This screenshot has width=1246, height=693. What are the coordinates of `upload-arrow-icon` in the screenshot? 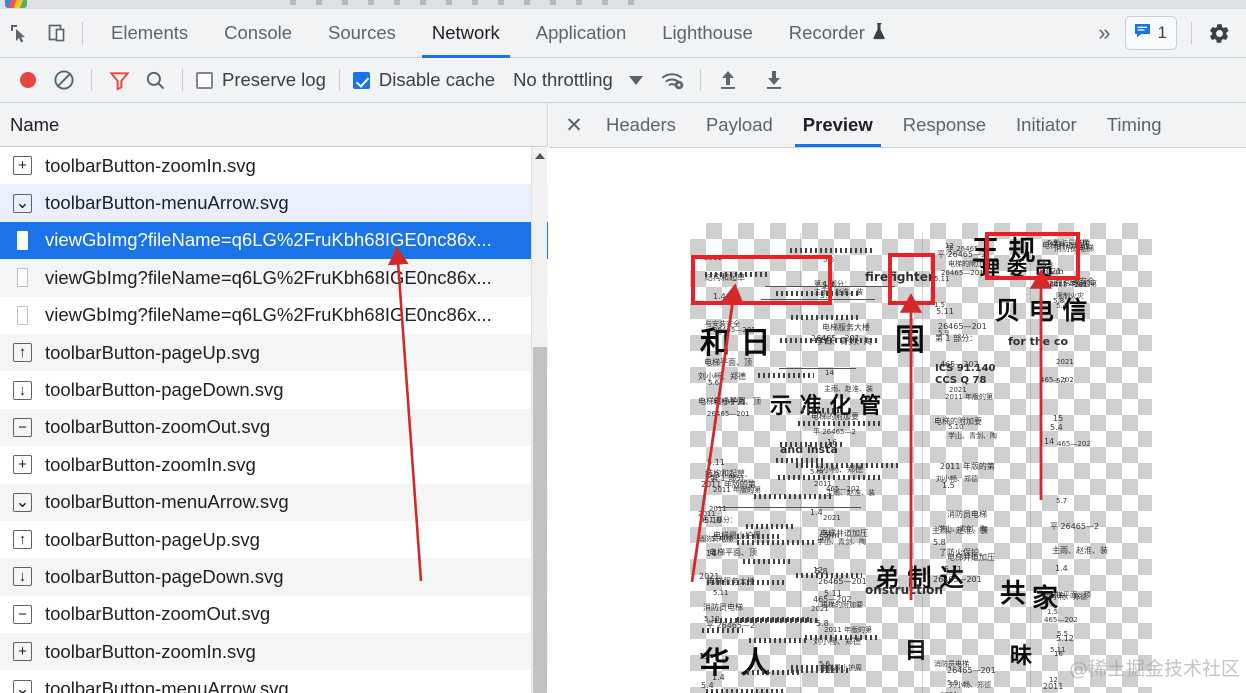 It's located at (728, 80).